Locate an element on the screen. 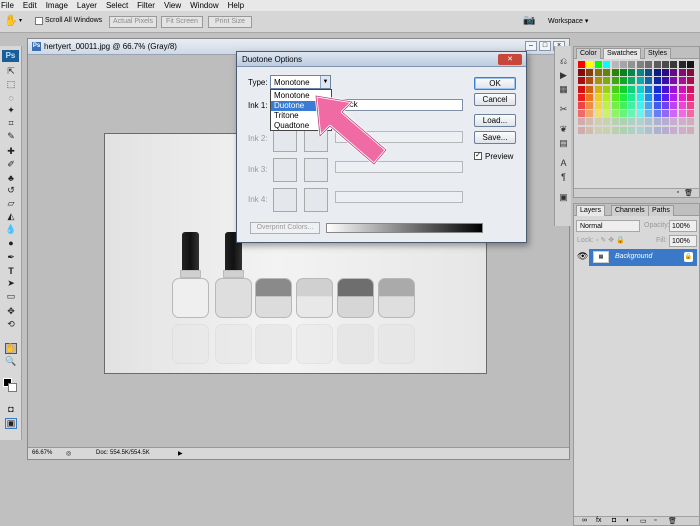 This screenshot has width=700, height=526. tab-layers: Layers is located at coordinates (591, 210).